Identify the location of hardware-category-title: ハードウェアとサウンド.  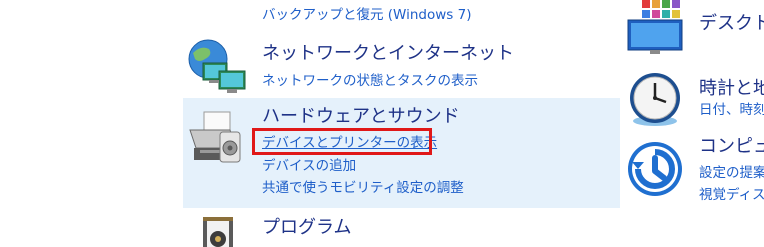
(361, 117).